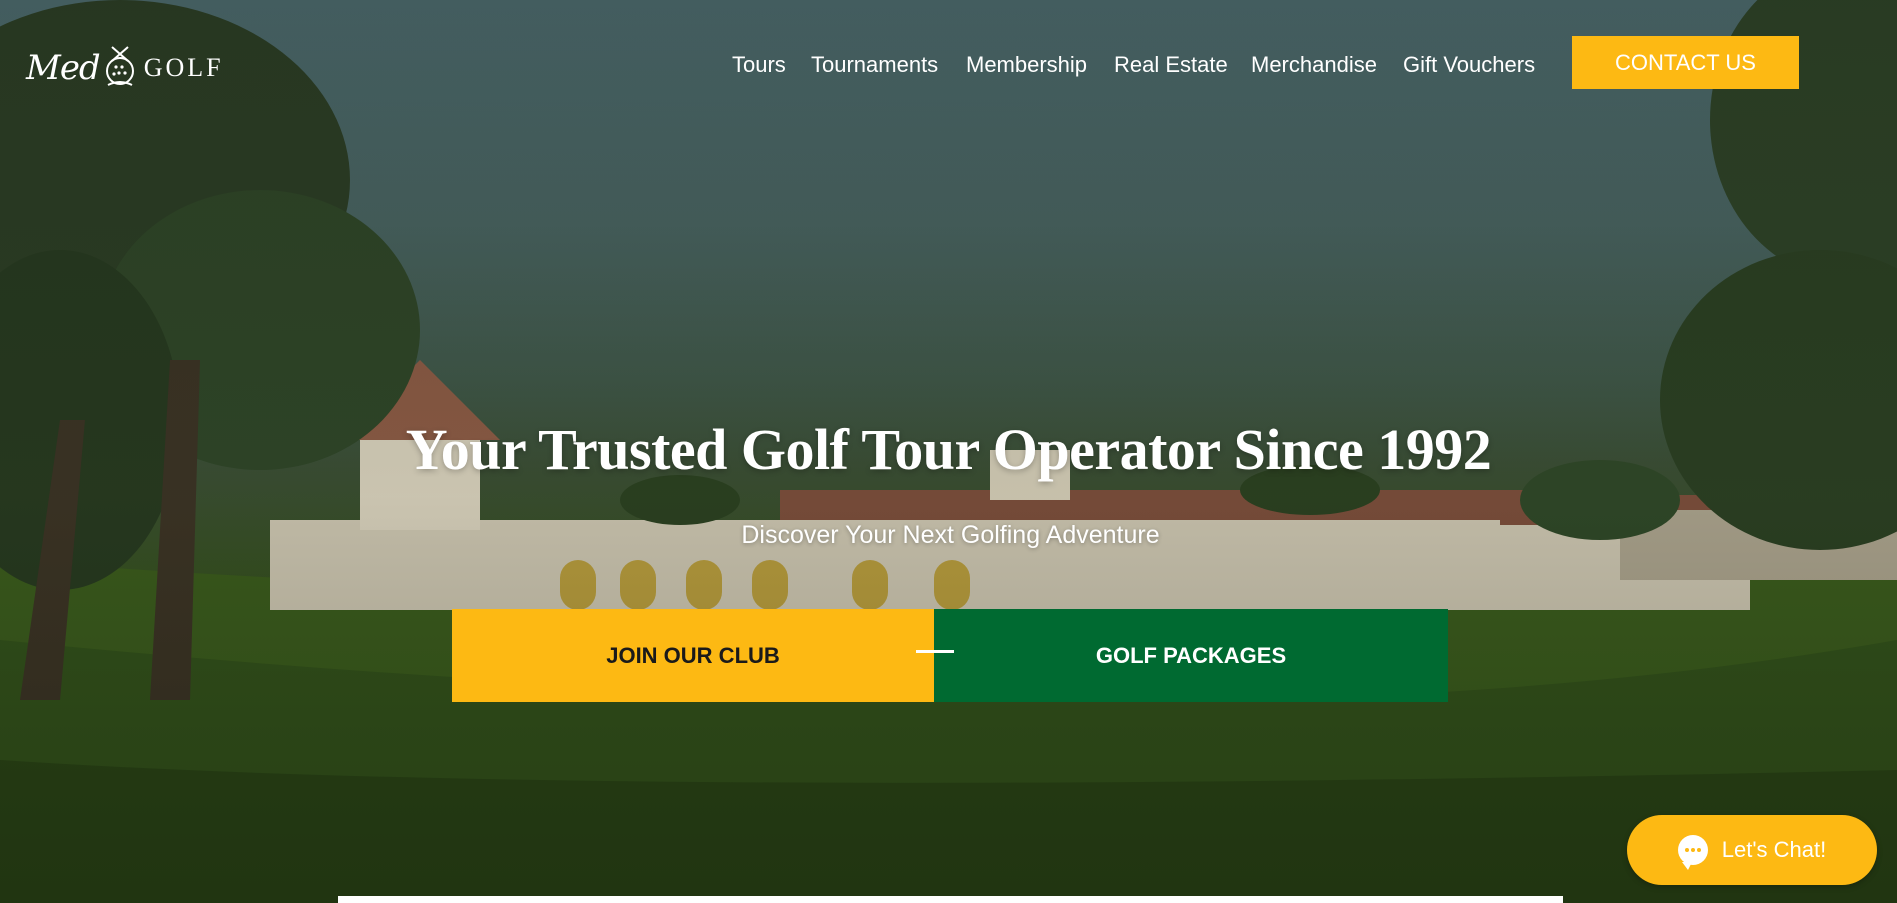 The width and height of the screenshot is (1897, 903). I want to click on lets-chat-button: Let's Chat!, so click(1752, 850).